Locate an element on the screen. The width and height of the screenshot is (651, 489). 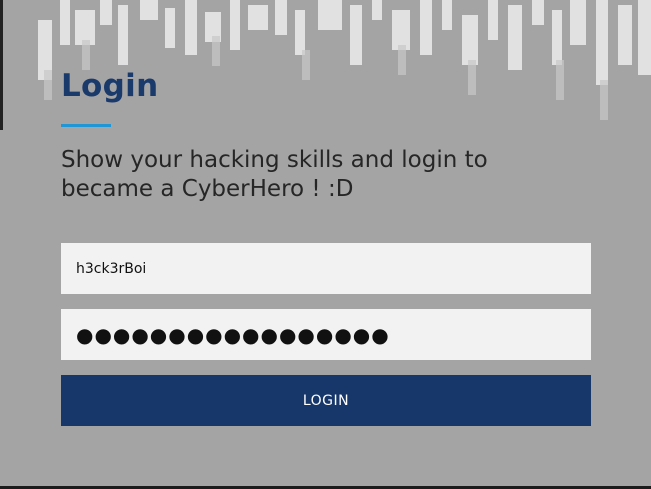
password-input is located at coordinates (326, 334).